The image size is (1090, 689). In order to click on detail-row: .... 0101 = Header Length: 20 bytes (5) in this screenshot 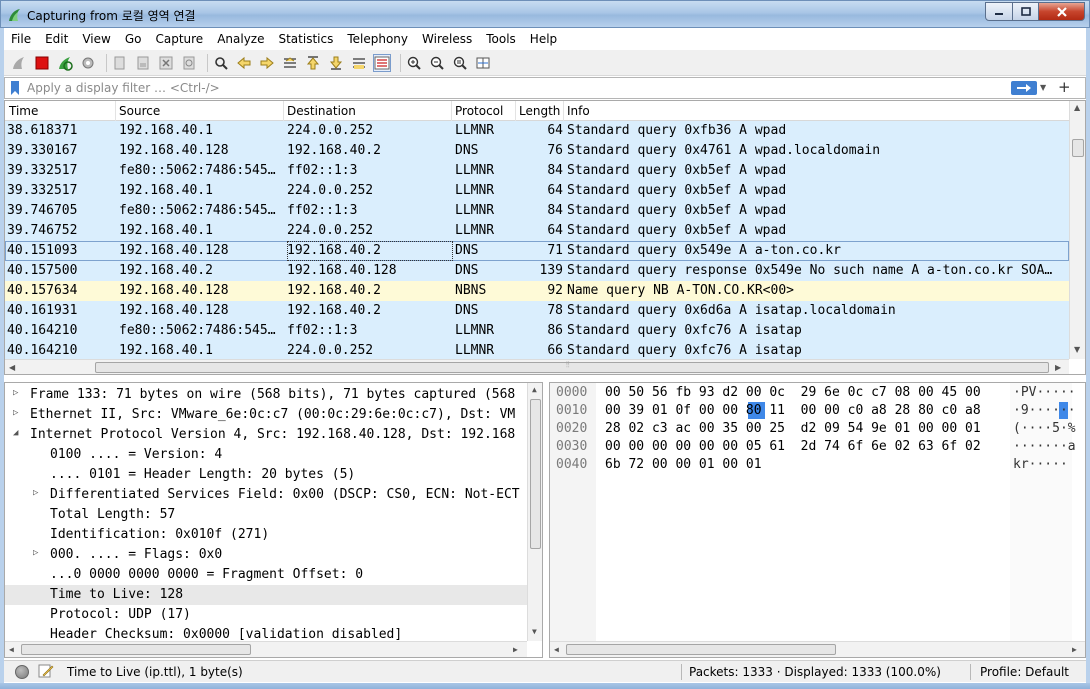, I will do `click(266, 475)`.